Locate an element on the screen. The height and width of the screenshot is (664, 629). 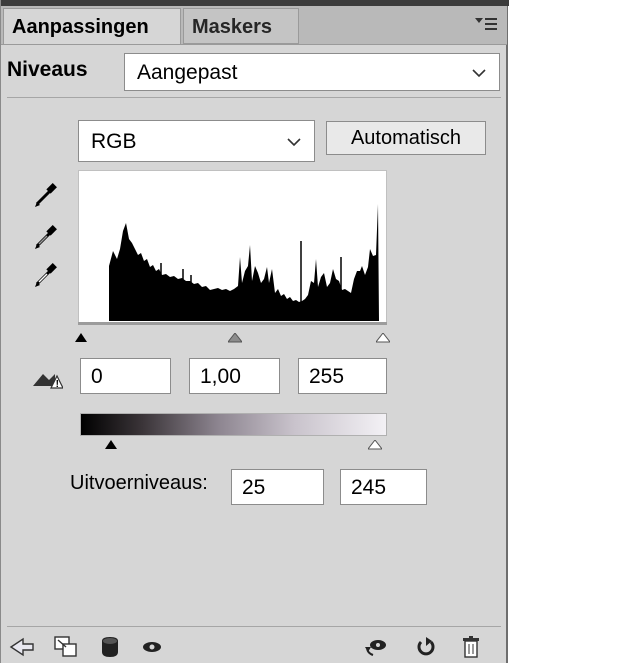
bottom-divider is located at coordinates (254, 626).